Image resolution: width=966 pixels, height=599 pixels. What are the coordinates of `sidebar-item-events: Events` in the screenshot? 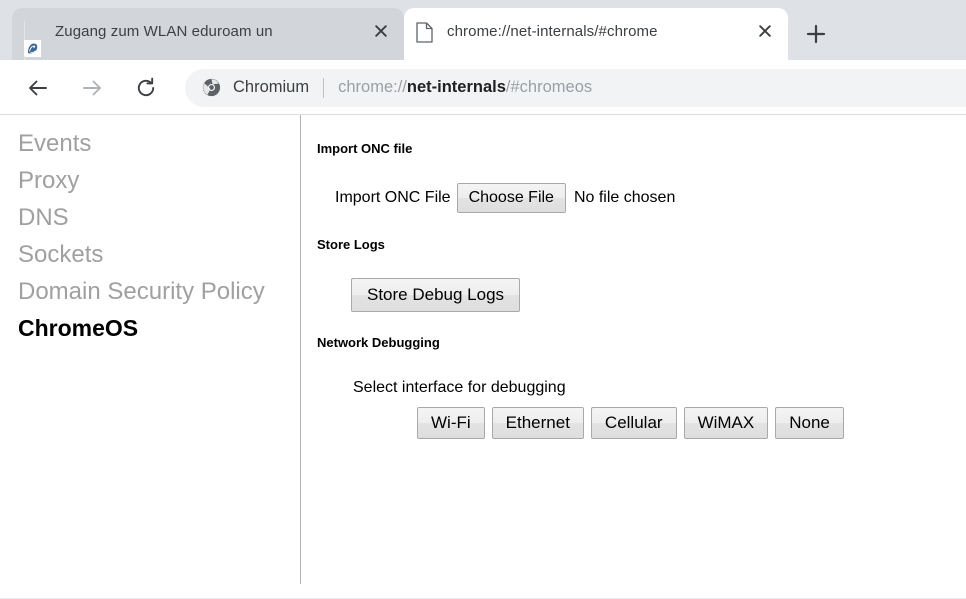 It's located at (159, 143).